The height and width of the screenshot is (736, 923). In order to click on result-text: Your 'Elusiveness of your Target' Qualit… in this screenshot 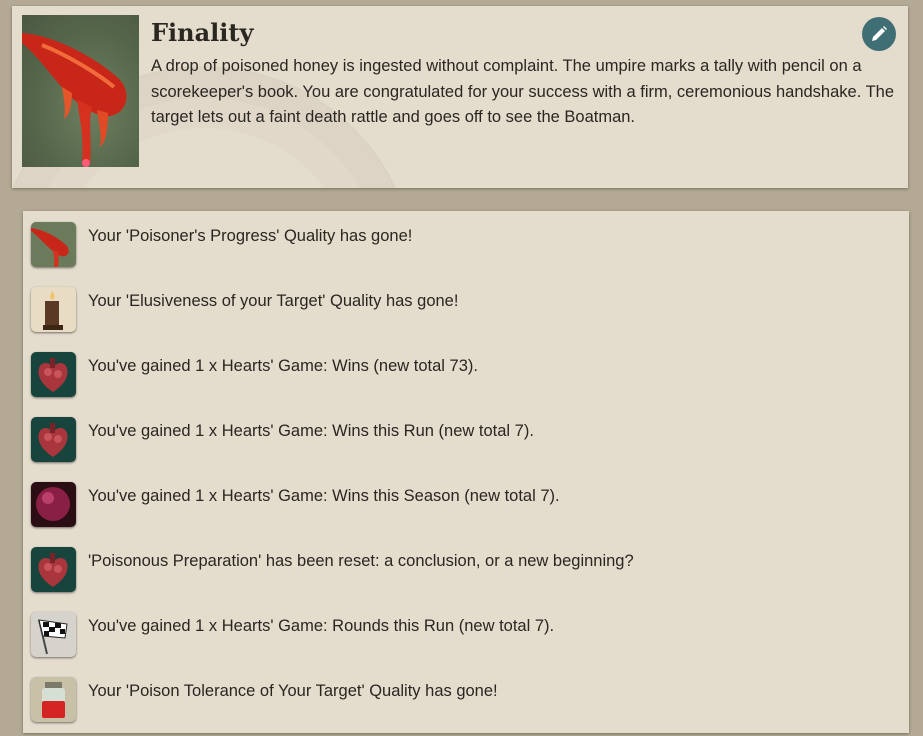, I will do `click(273, 301)`.